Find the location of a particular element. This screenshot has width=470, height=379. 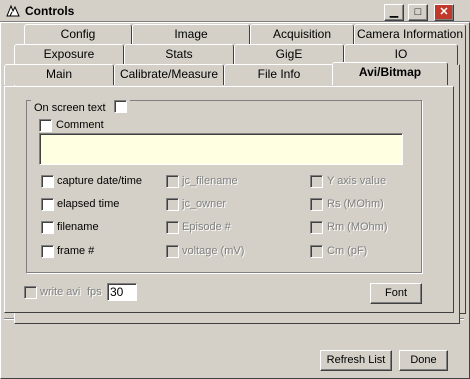

tab-file-info: File Info is located at coordinates (279, 74).